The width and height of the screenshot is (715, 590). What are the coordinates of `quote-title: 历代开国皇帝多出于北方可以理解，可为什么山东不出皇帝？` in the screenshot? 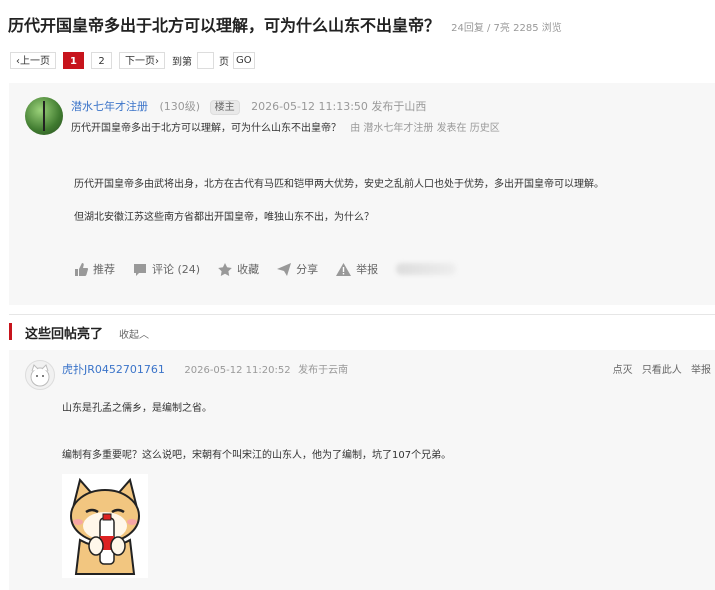 It's located at (206, 128).